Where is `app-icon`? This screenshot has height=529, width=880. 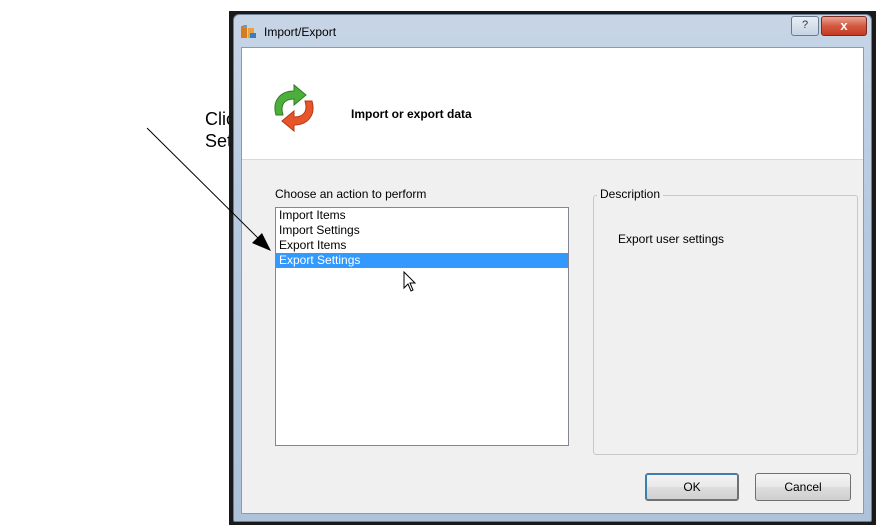 app-icon is located at coordinates (248, 31).